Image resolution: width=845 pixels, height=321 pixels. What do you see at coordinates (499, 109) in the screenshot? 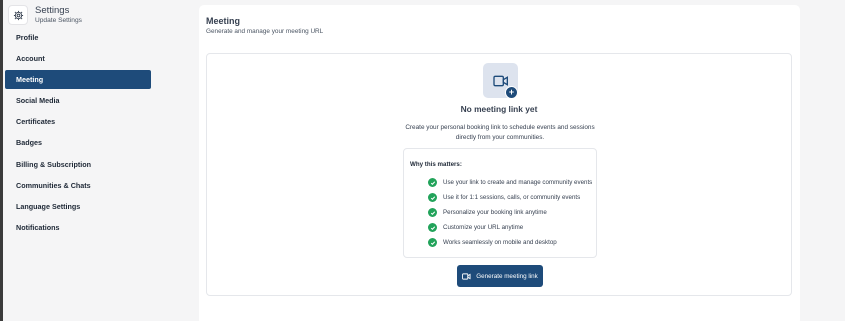
I see `empty-state-title: No meeting link yet` at bounding box center [499, 109].